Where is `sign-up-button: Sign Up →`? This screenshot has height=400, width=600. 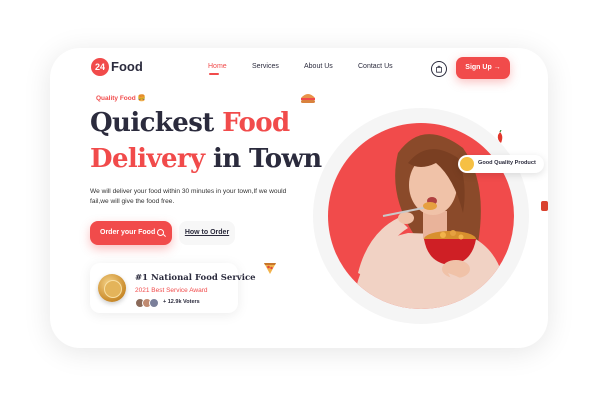
sign-up-button: Sign Up → is located at coordinates (483, 68).